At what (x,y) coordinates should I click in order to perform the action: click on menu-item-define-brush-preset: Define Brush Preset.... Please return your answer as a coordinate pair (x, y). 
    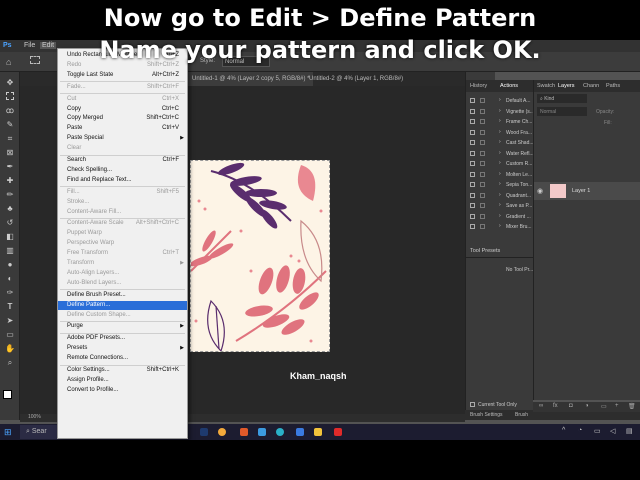
    Looking at the image, I should click on (122, 295).